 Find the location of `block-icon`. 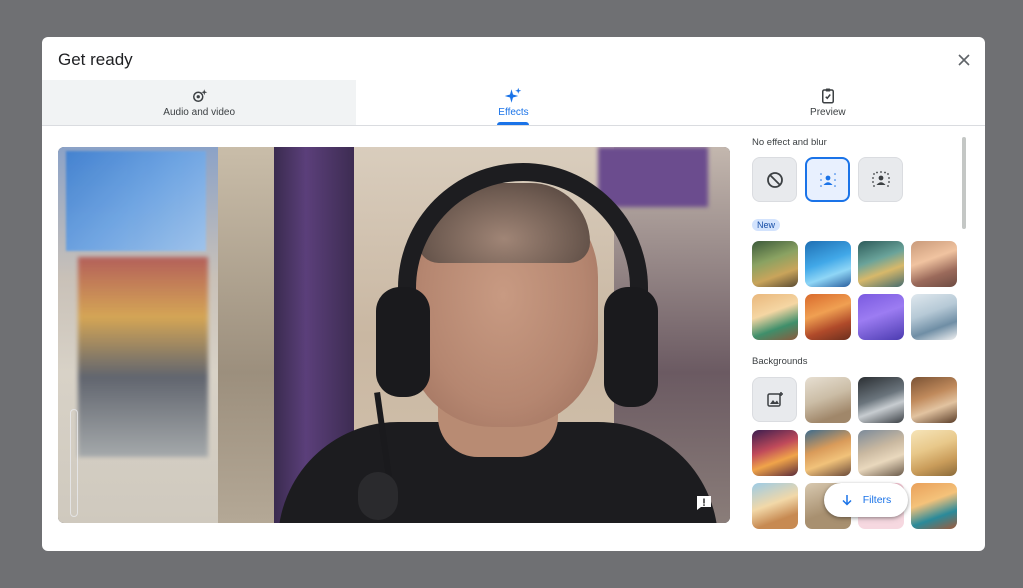

block-icon is located at coordinates (774, 179).